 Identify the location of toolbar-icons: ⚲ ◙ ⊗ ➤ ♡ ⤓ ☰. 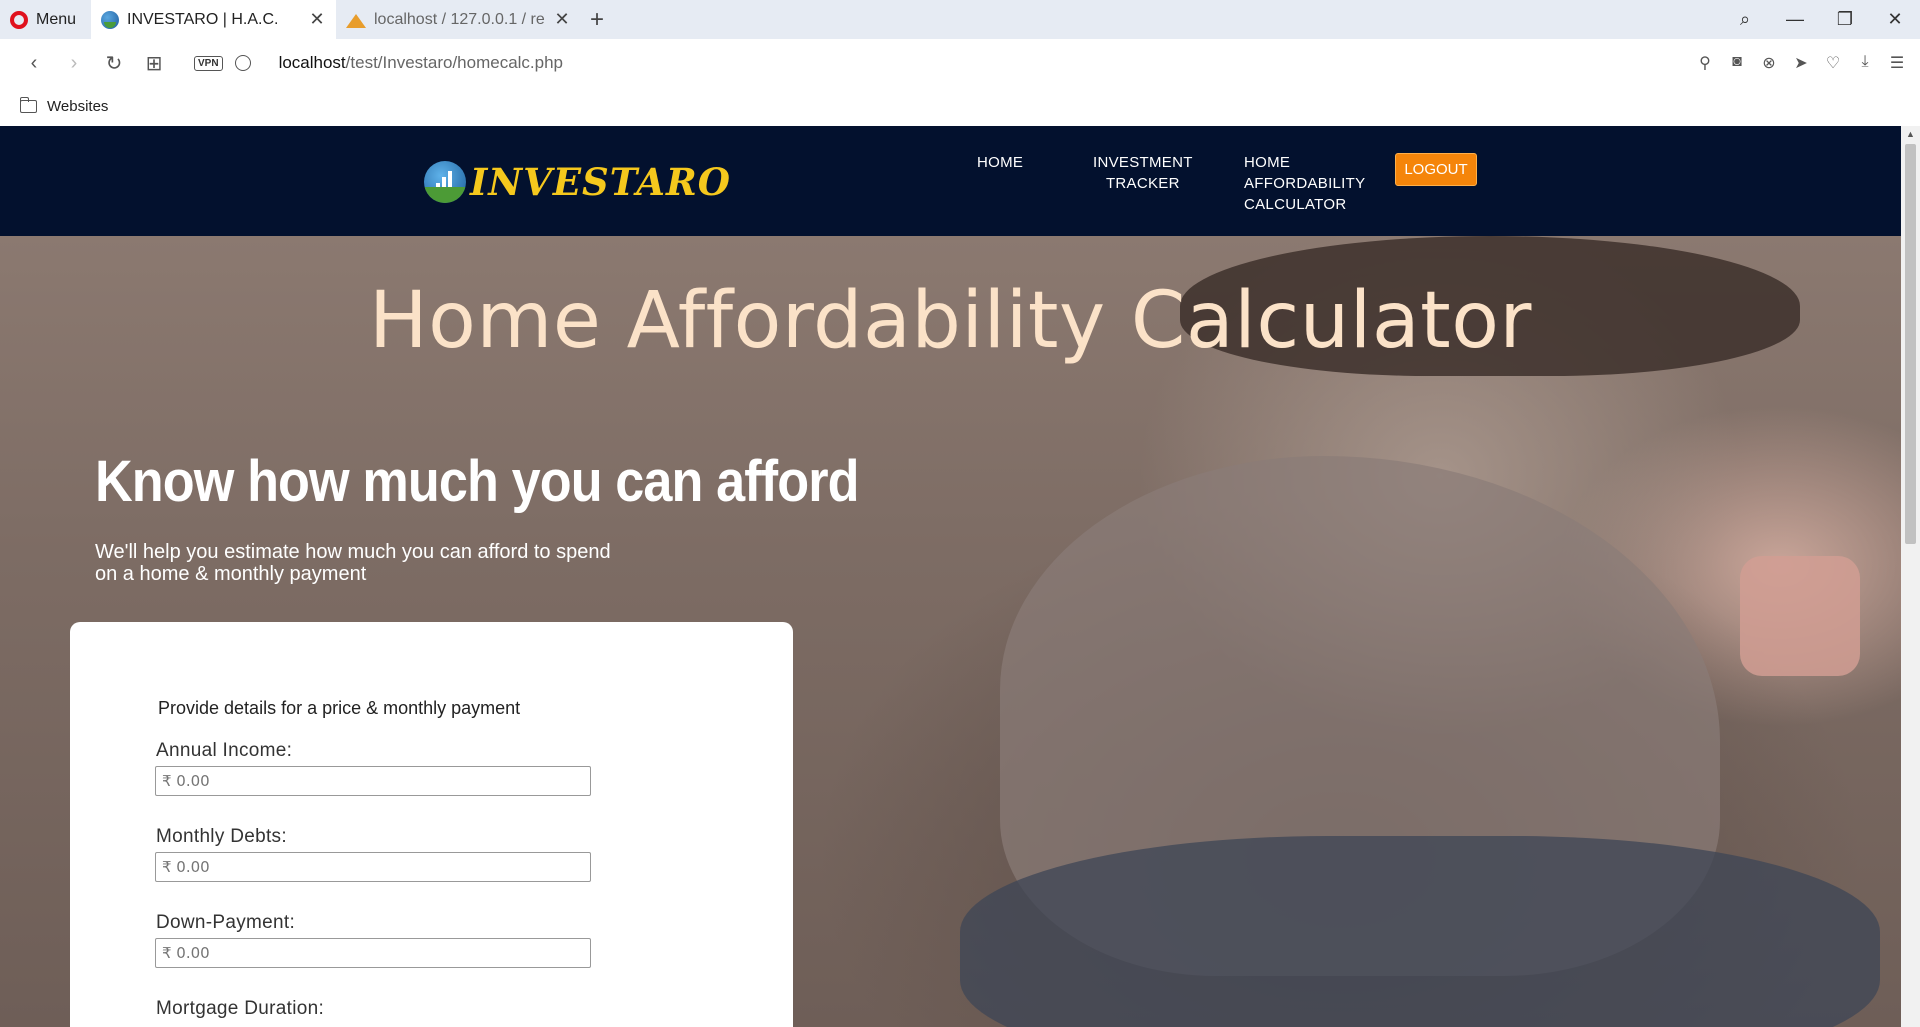
(1808, 63).